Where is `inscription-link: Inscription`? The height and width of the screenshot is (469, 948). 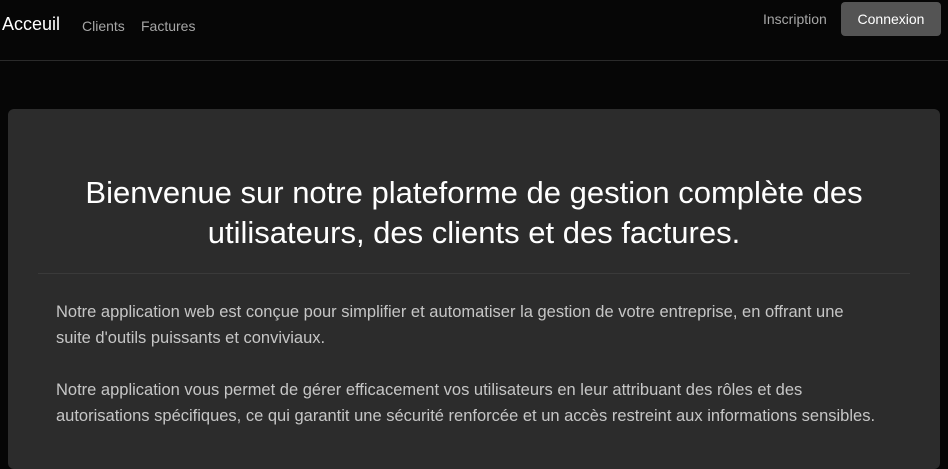
inscription-link: Inscription is located at coordinates (795, 19).